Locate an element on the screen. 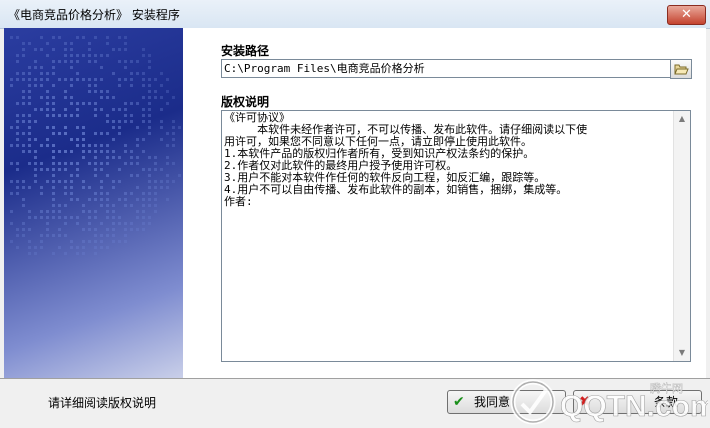 The width and height of the screenshot is (710, 428). install-path-label: 安装路径 is located at coordinates (245, 51).